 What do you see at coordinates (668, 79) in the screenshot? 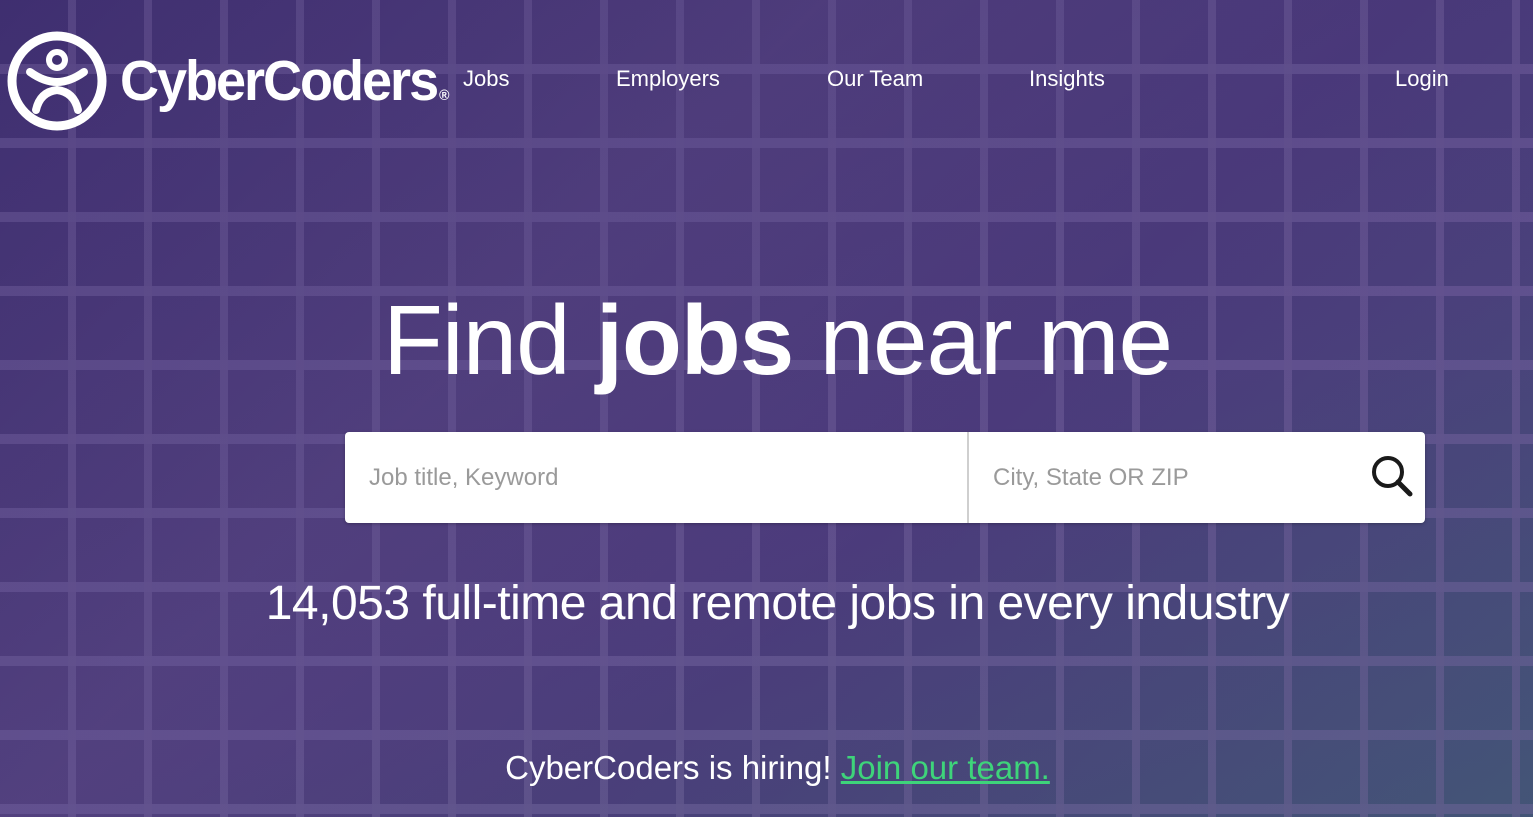
I see `nav-employers: Employers` at bounding box center [668, 79].